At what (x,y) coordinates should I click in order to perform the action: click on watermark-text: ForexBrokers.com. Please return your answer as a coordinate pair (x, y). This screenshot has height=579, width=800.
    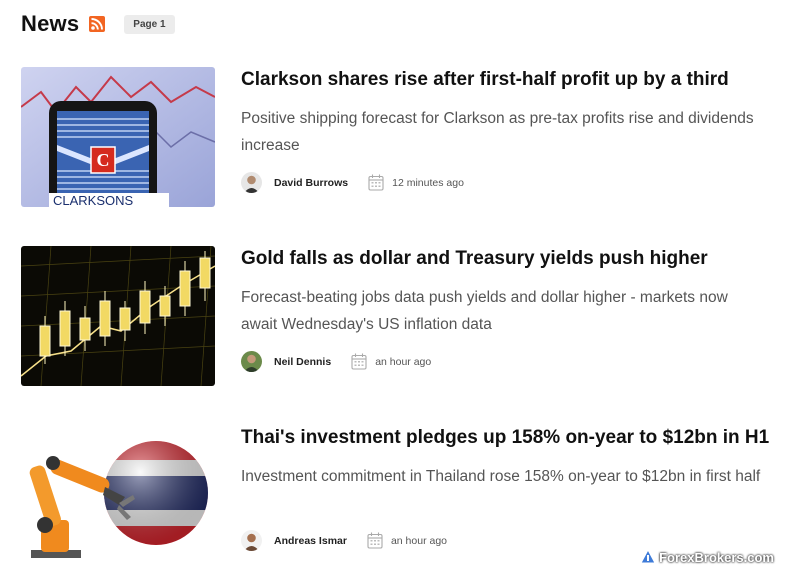
    Looking at the image, I should click on (716, 557).